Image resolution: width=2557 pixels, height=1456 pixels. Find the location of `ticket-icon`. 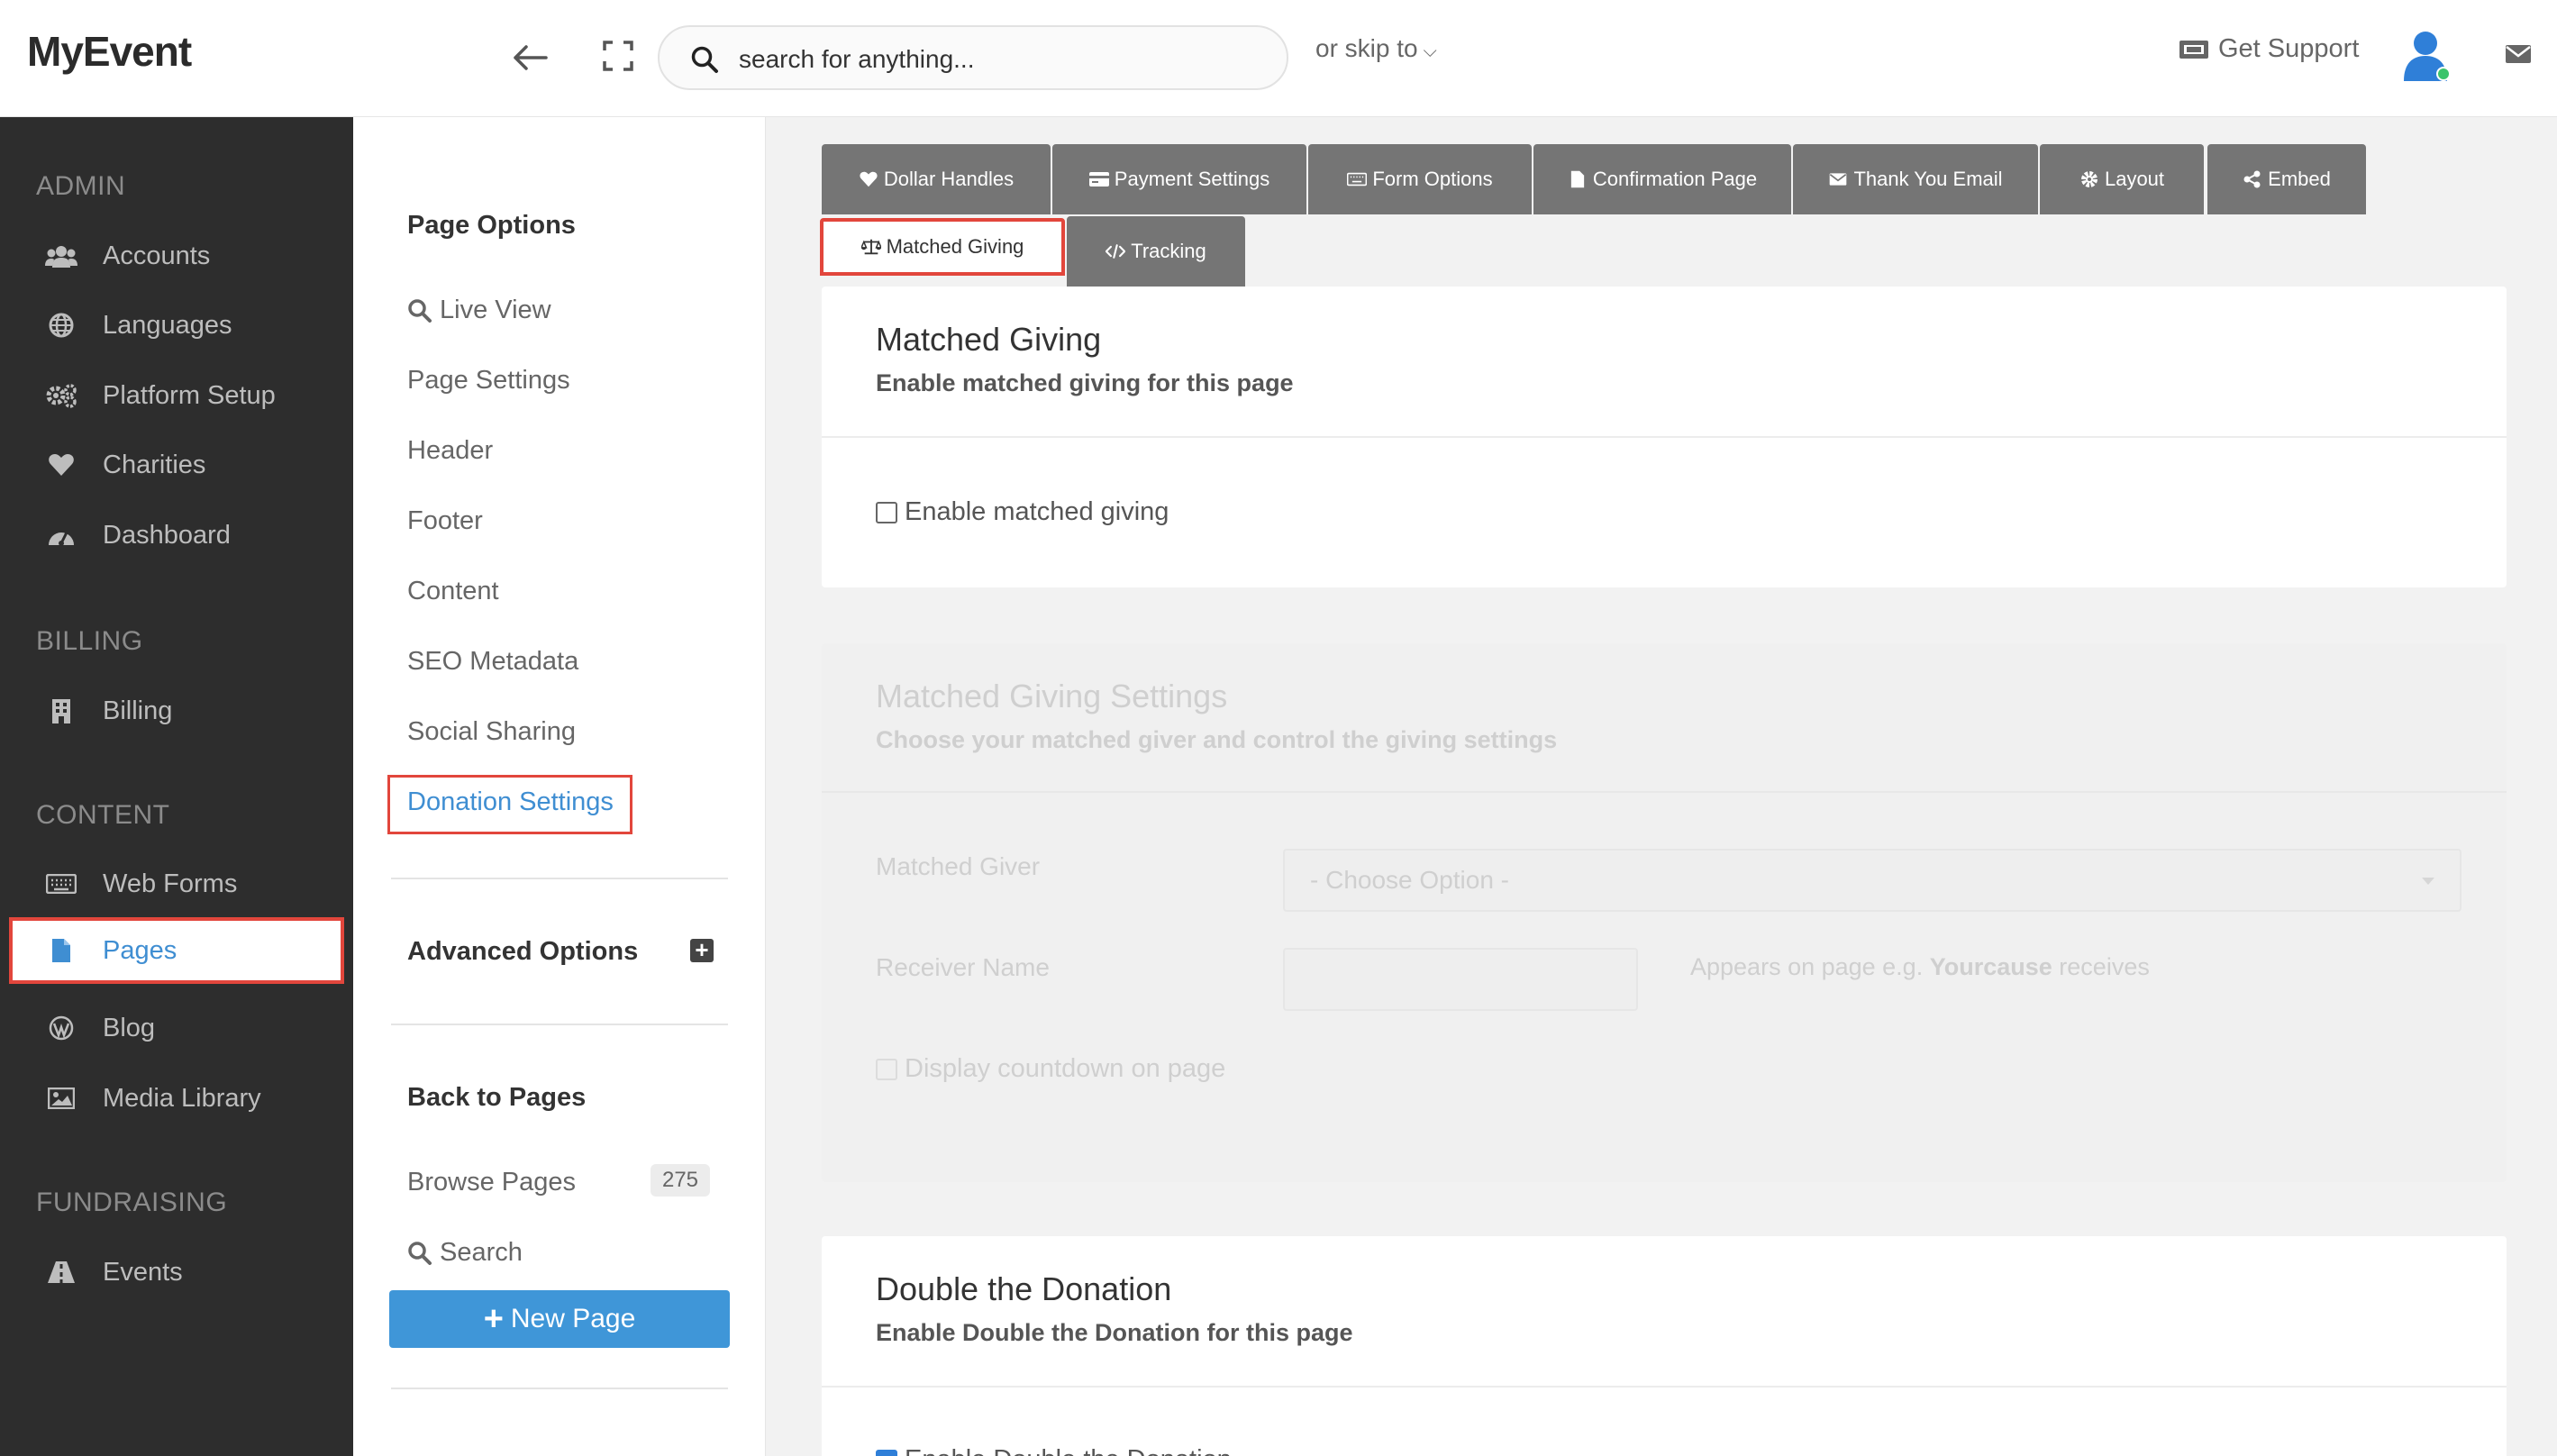

ticket-icon is located at coordinates (2193, 50).